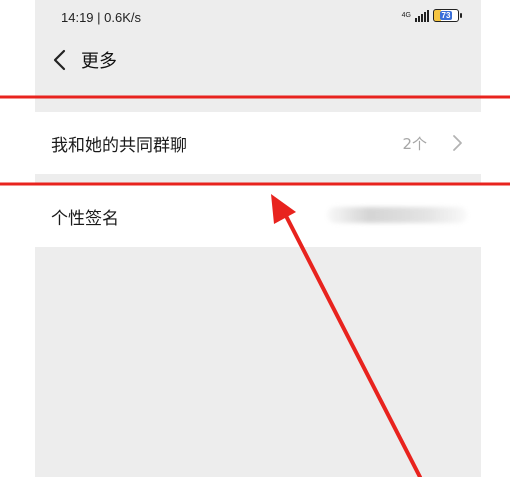 This screenshot has width=510, height=477. What do you see at coordinates (101, 17) in the screenshot?
I see `status-time-speed: 14:19 | 0.6K/s` at bounding box center [101, 17].